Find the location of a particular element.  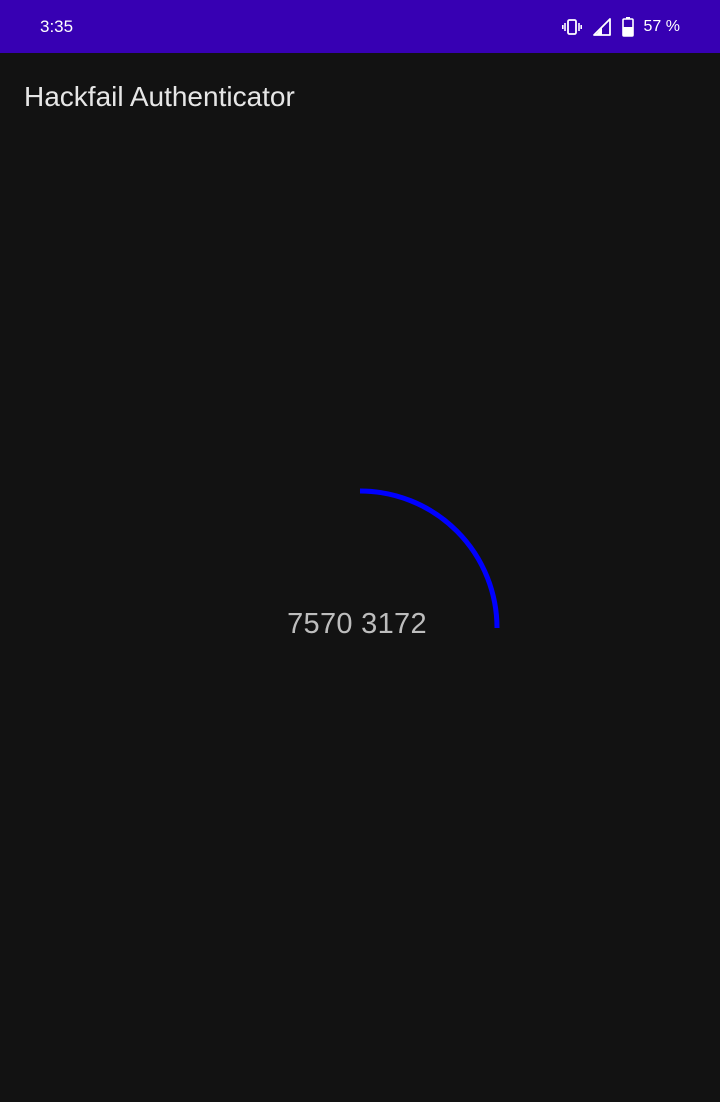

battery-fill is located at coordinates (627, 31).